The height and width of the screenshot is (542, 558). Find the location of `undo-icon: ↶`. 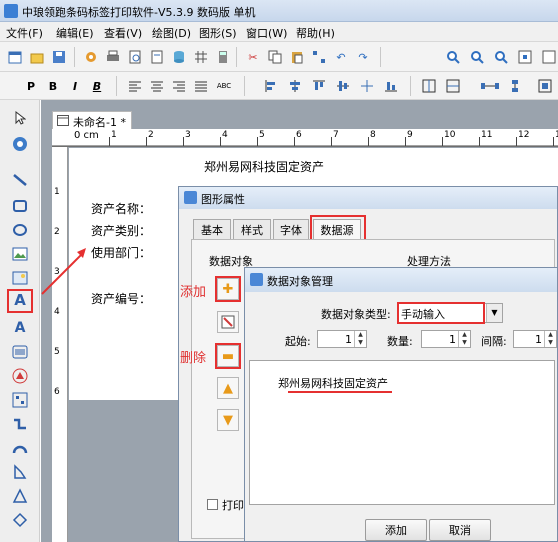

undo-icon: ↶ is located at coordinates (341, 57).